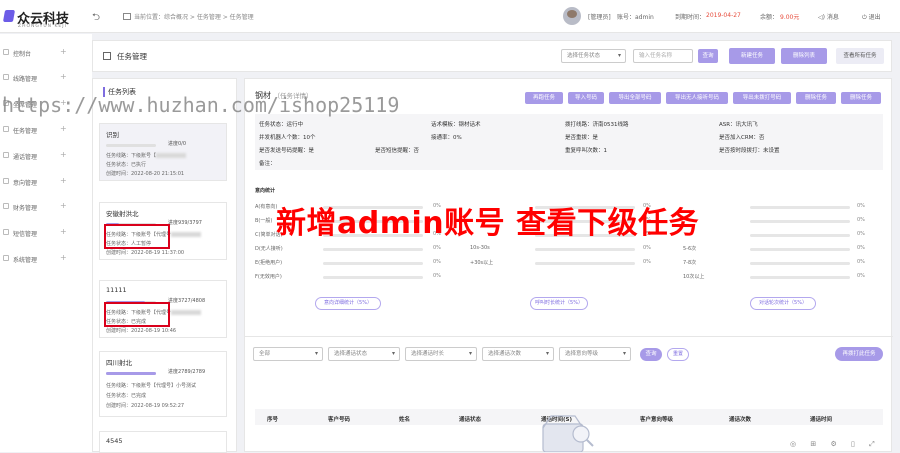  What do you see at coordinates (265, 354) in the screenshot?
I see `filter-all-value: 全部` at bounding box center [265, 354].